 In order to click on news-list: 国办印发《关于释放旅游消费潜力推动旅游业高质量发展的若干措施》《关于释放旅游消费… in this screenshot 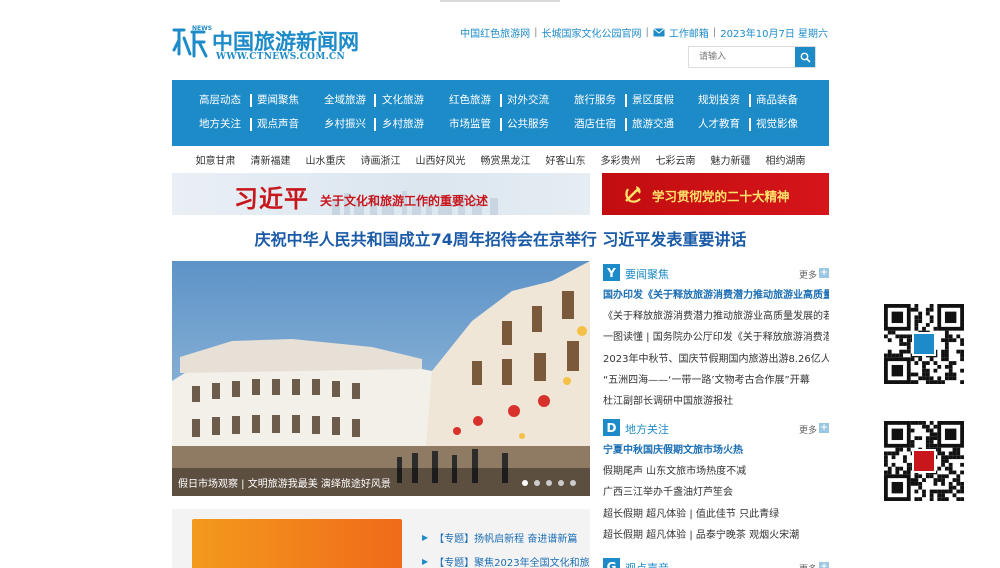, I will do `click(716, 348)`.